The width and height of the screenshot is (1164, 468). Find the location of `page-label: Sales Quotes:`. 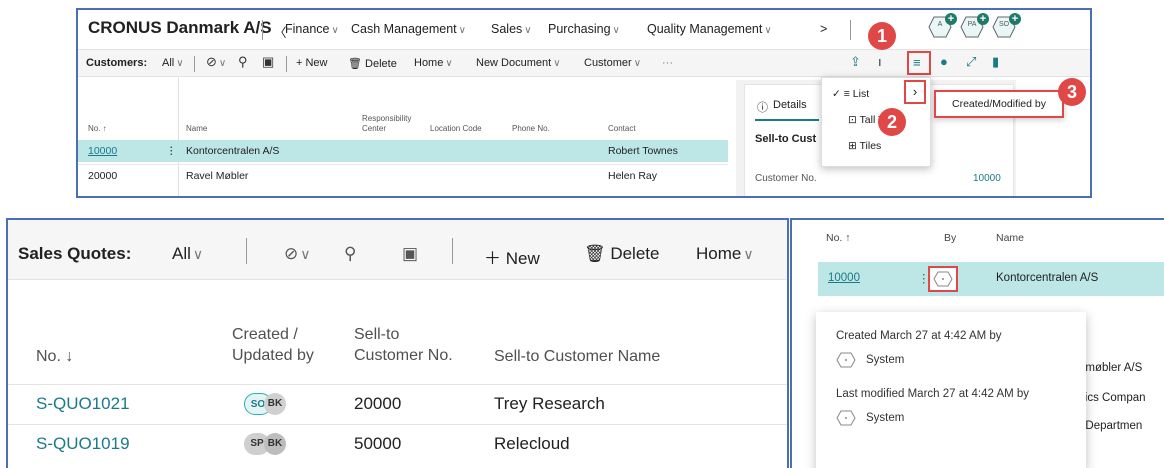

page-label: Sales Quotes: is located at coordinates (75, 253).